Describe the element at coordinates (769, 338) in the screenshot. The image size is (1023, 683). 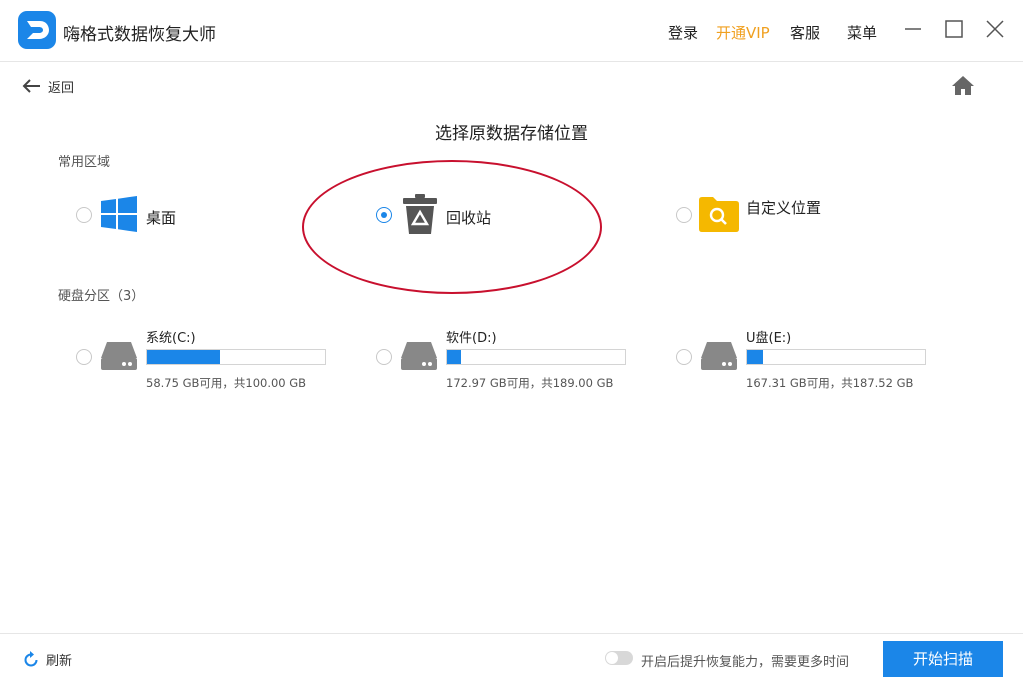
I see `disk-e-name: U盘(E:)` at that location.